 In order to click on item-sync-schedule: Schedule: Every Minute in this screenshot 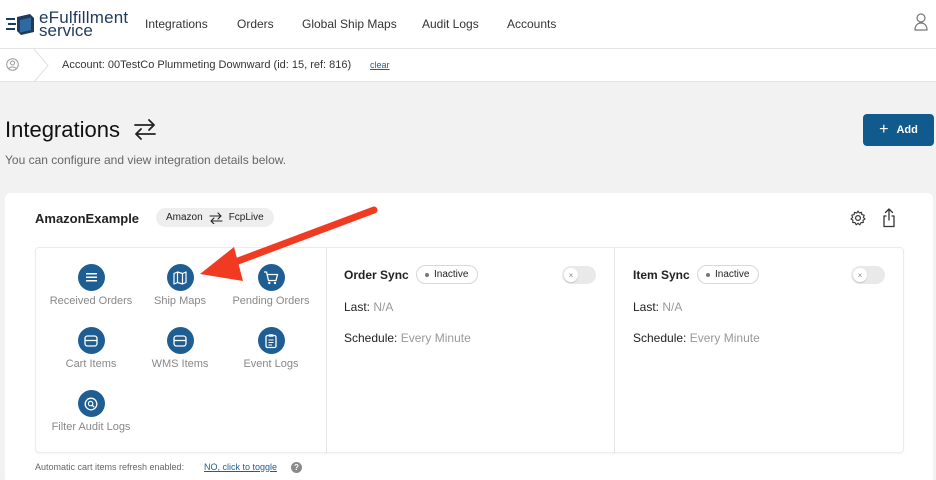, I will do `click(696, 338)`.